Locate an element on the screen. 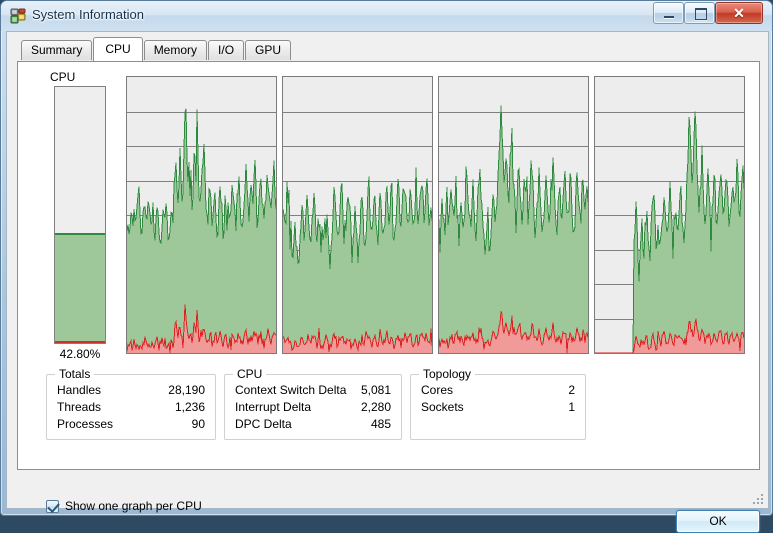 The height and width of the screenshot is (533, 773). minimize-button is located at coordinates (668, 13).